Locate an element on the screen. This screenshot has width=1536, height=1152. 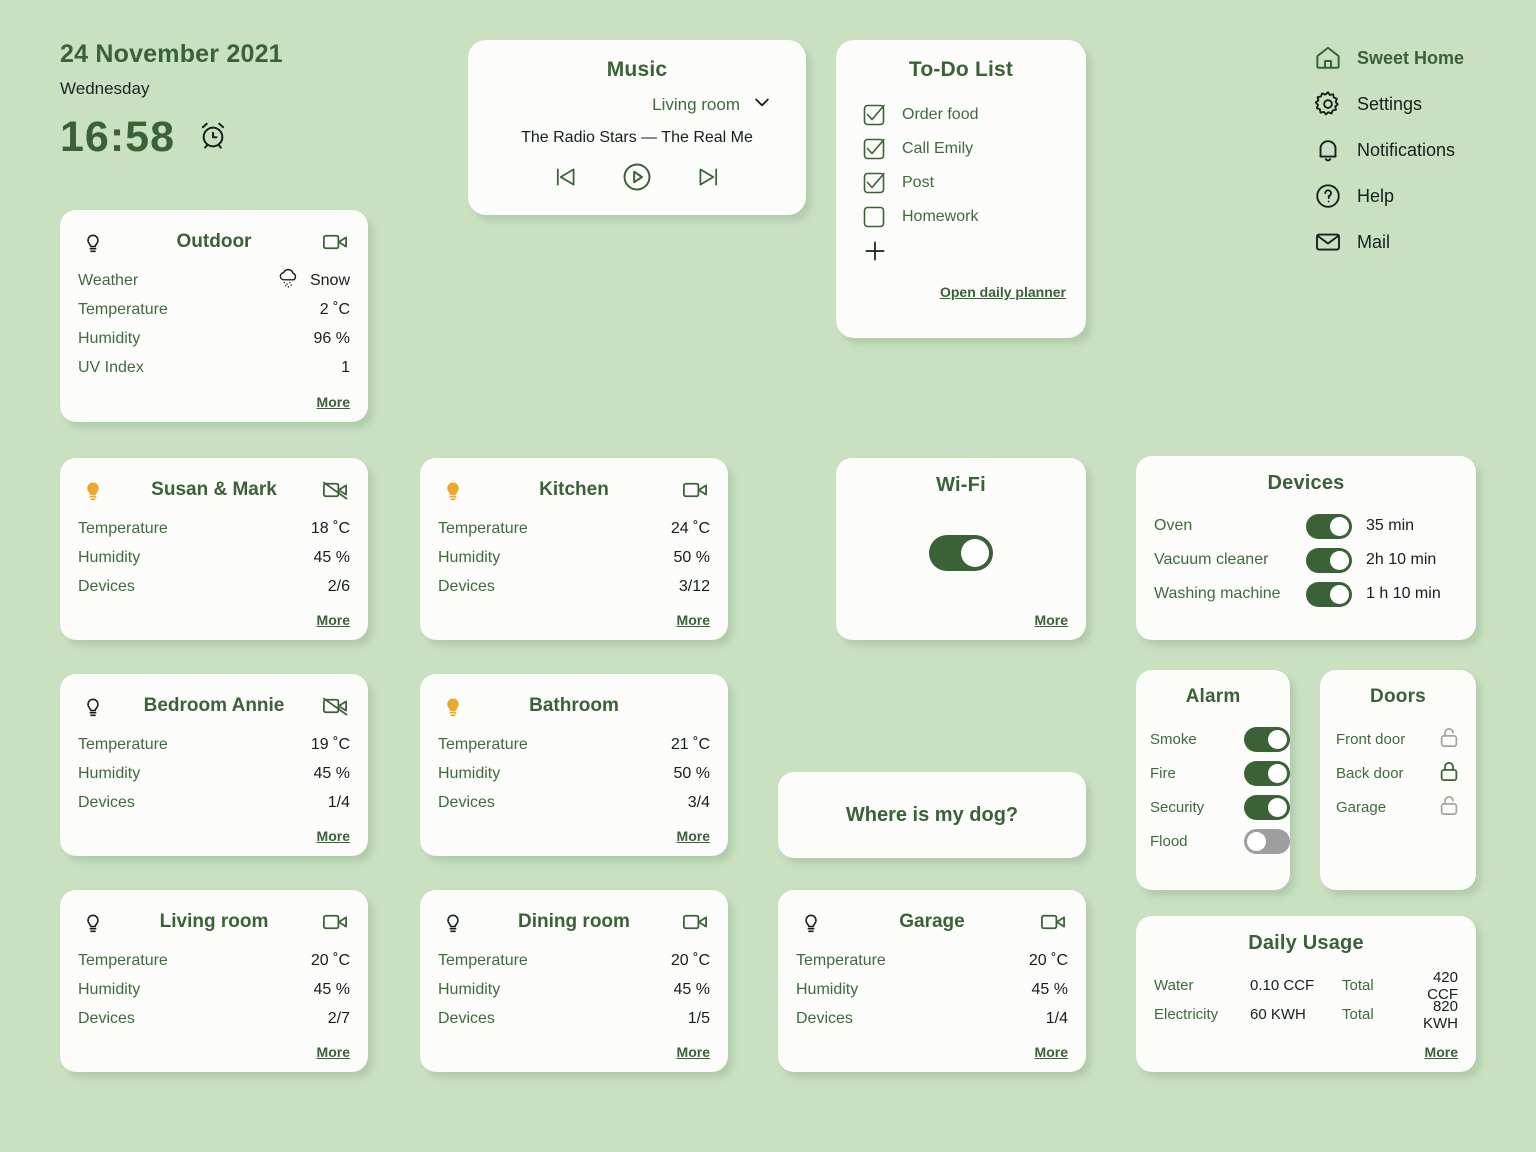
usage-row: Water 0.10 CCF Total 420 CCF is located at coordinates (1306, 986).